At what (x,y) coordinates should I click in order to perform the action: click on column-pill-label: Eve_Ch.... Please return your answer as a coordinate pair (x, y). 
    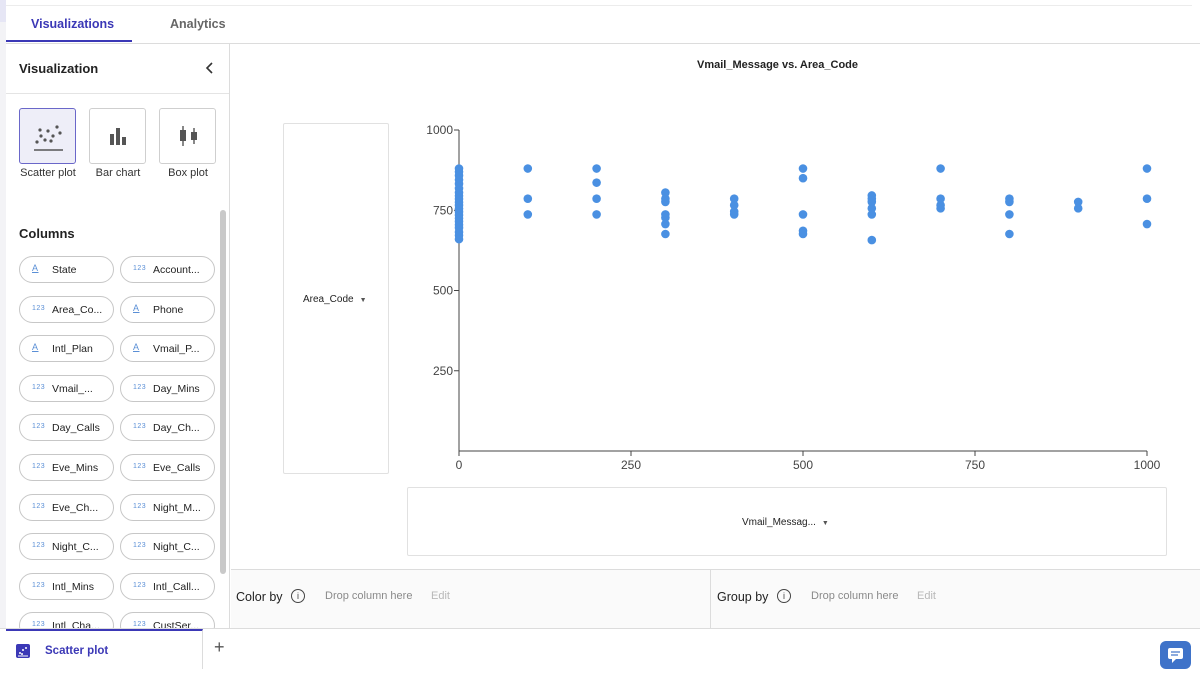
    Looking at the image, I should click on (75, 507).